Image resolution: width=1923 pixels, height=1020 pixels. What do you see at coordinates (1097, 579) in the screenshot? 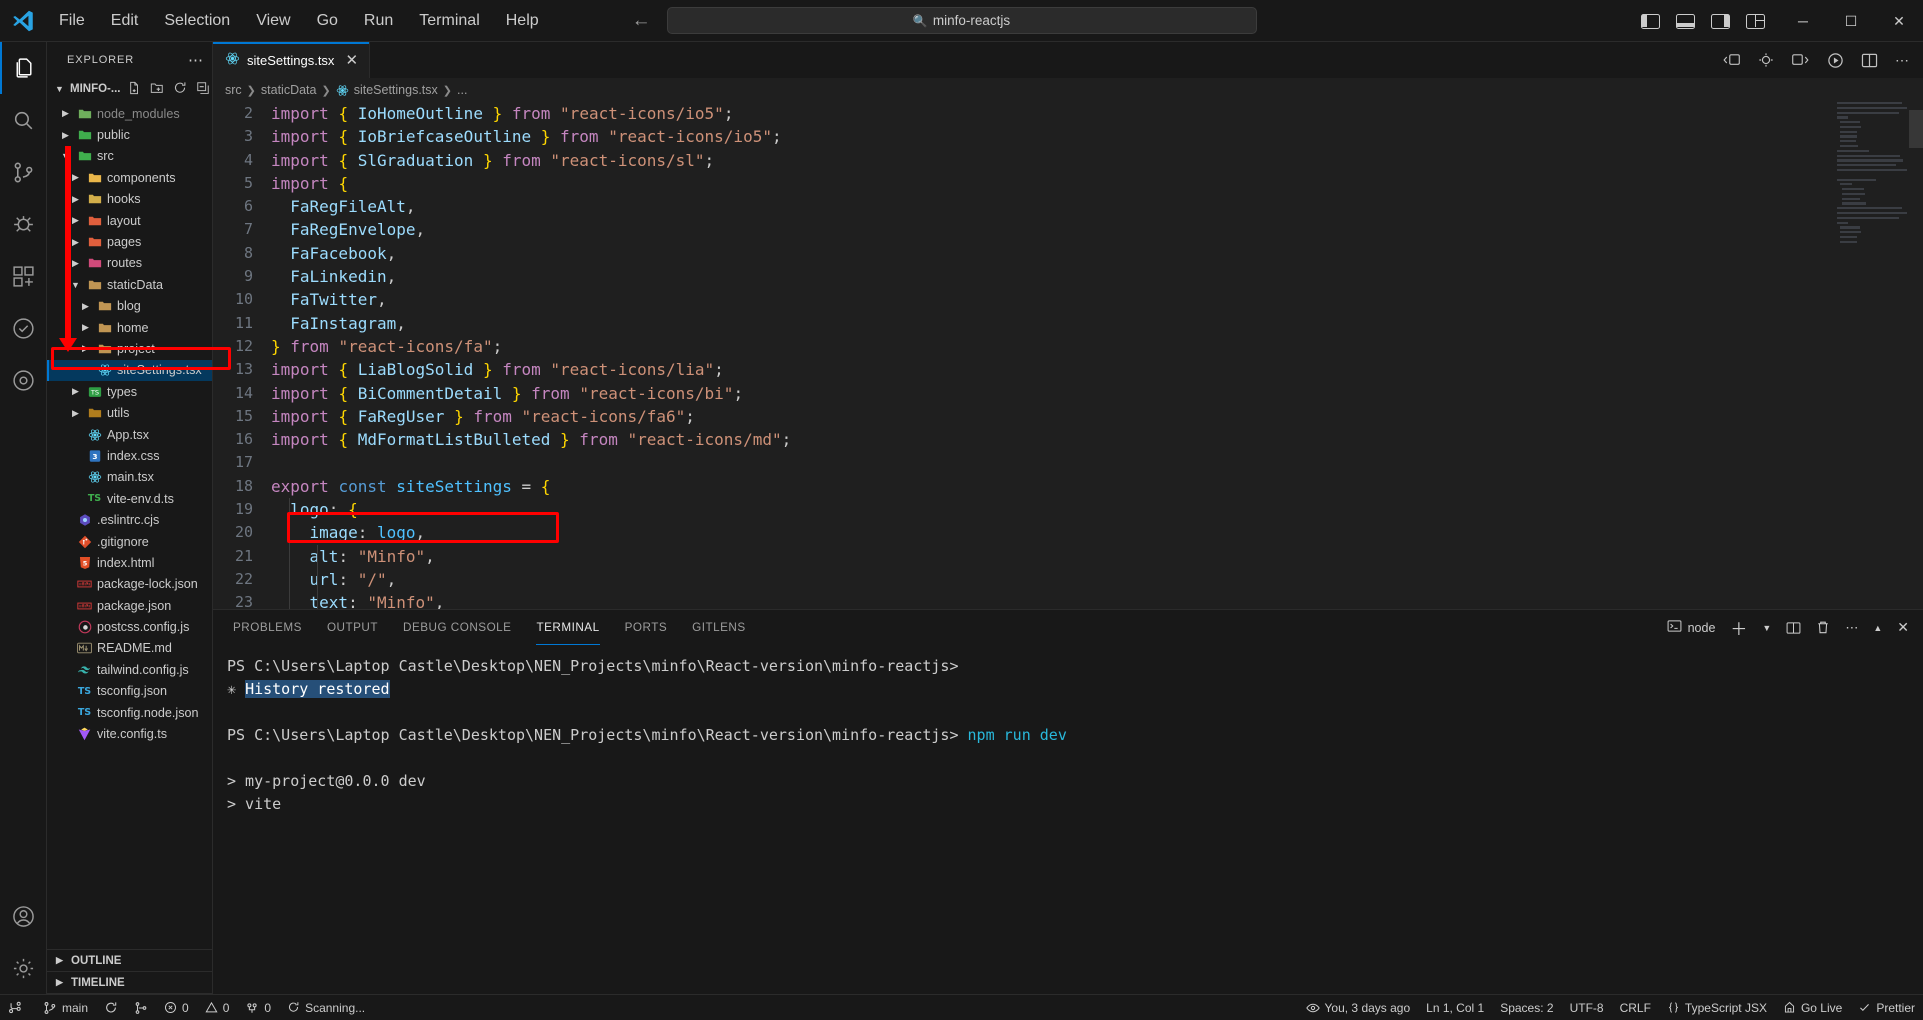
I see `code-line: url: "/",` at bounding box center [1097, 579].